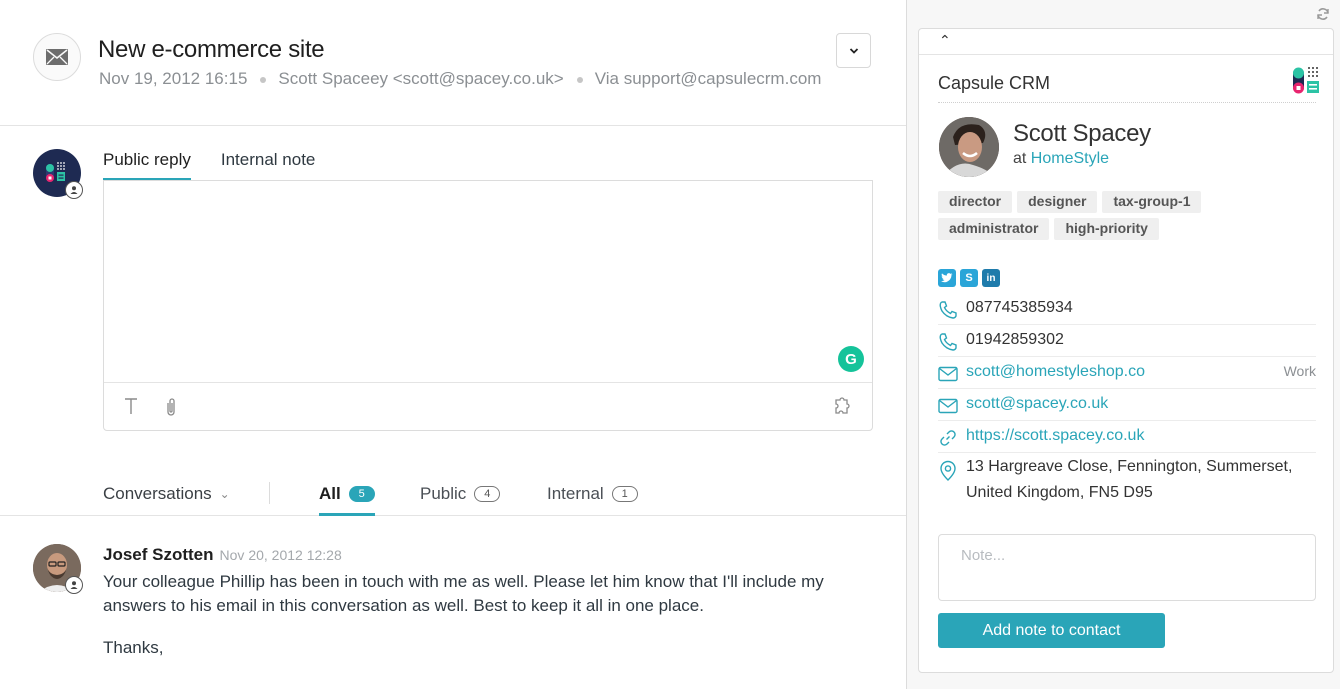 Image resolution: width=1340 pixels, height=689 pixels. What do you see at coordinates (280, 555) in the screenshot?
I see `message-timestamp: Nov 20, 2012 12:28` at bounding box center [280, 555].